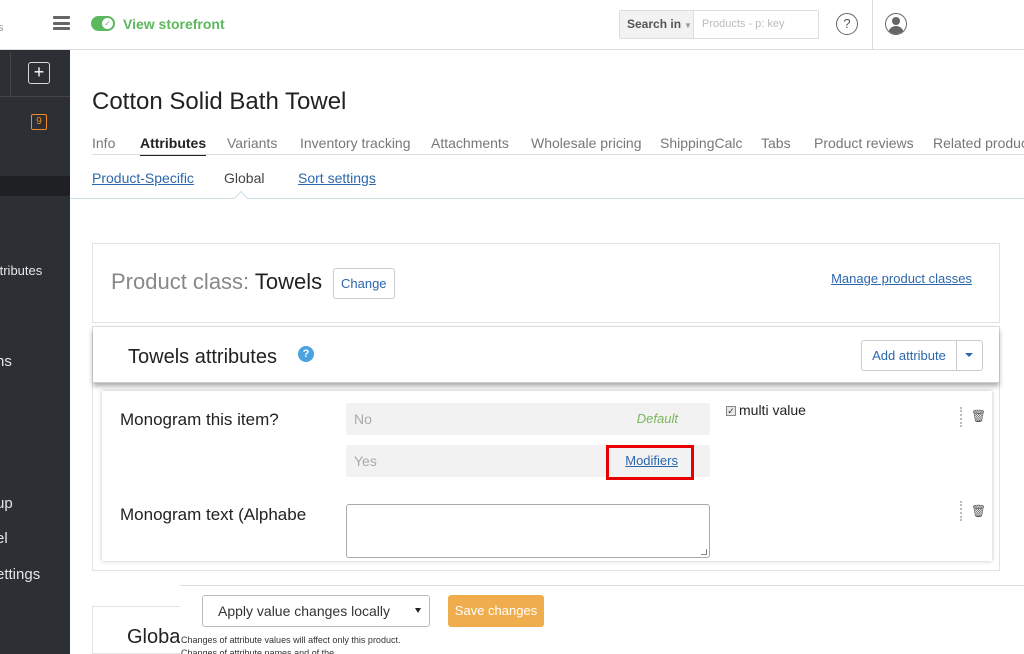 Image resolution: width=1024 pixels, height=654 pixels. What do you see at coordinates (103, 143) in the screenshot?
I see `tab-info: Info` at bounding box center [103, 143].